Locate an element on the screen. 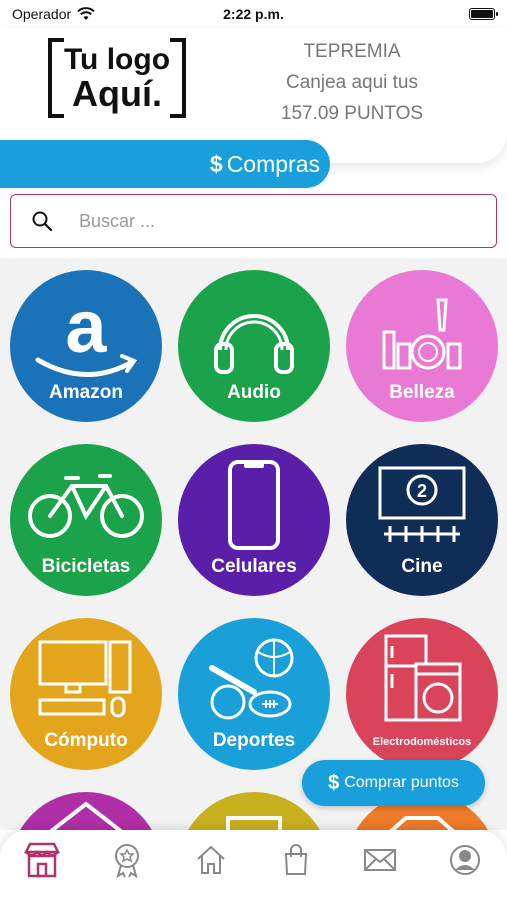 Image resolution: width=507 pixels, height=900 pixels. category-deportes: Deportes is located at coordinates (254, 694).